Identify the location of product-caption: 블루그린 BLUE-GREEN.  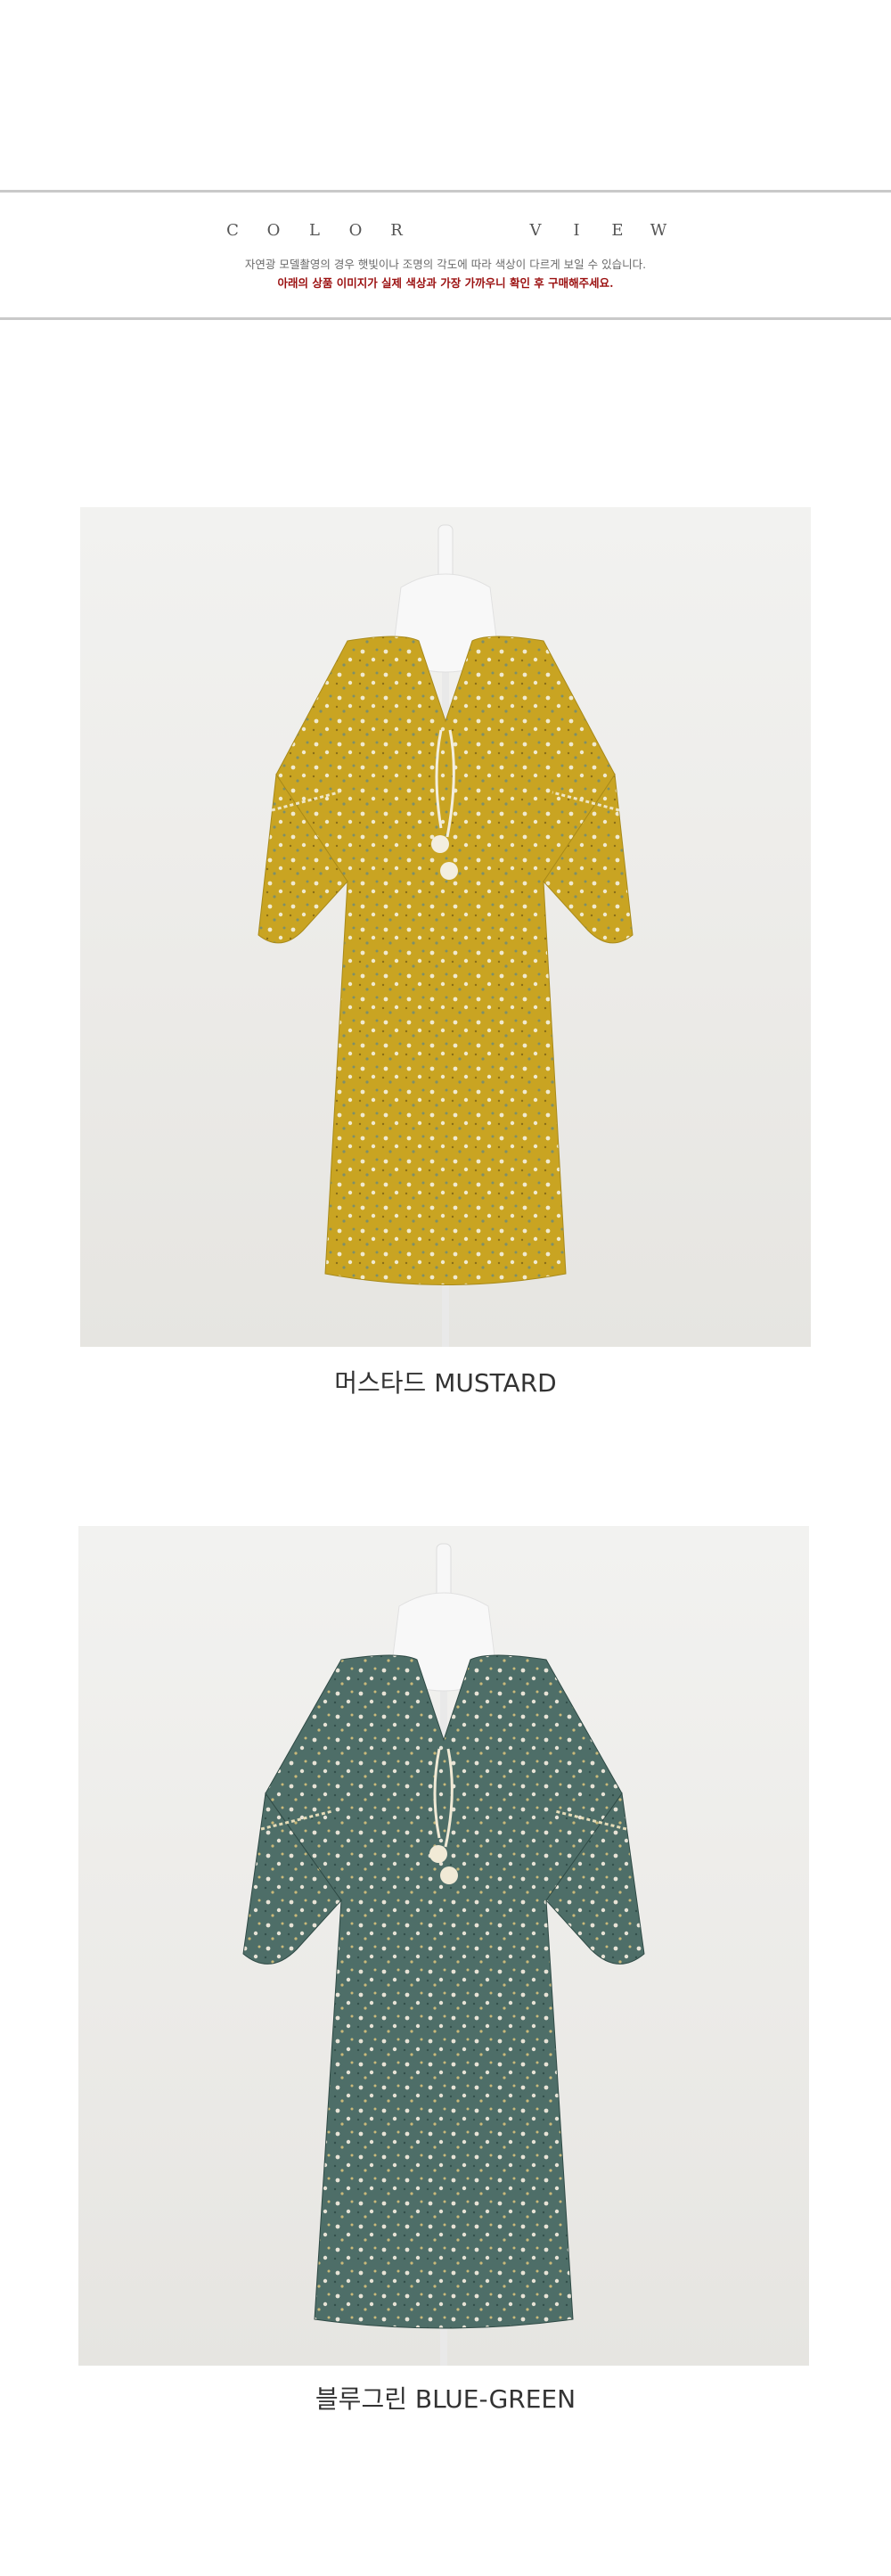
(445, 2399).